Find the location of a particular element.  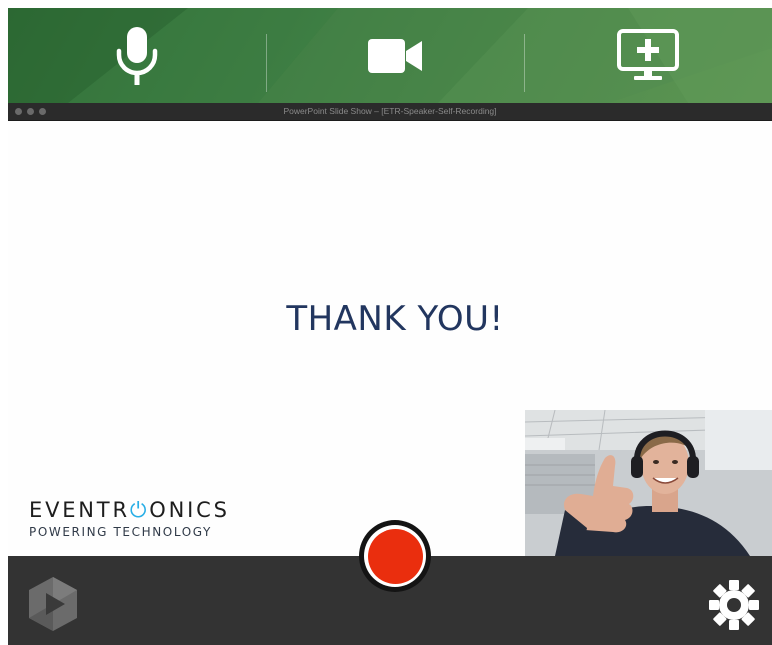

logo-word-part: EVENT is located at coordinates (71, 510).